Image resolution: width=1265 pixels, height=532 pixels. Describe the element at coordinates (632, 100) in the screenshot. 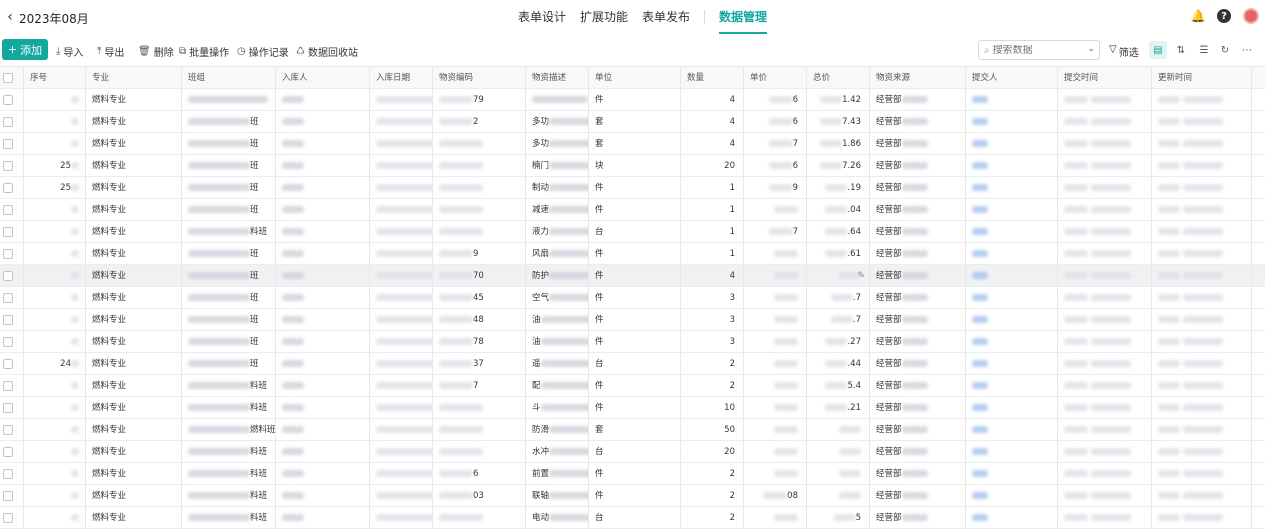

I see `table-row: 燃料专业 0:00 79 件 4 6 1.42 经营部` at that location.